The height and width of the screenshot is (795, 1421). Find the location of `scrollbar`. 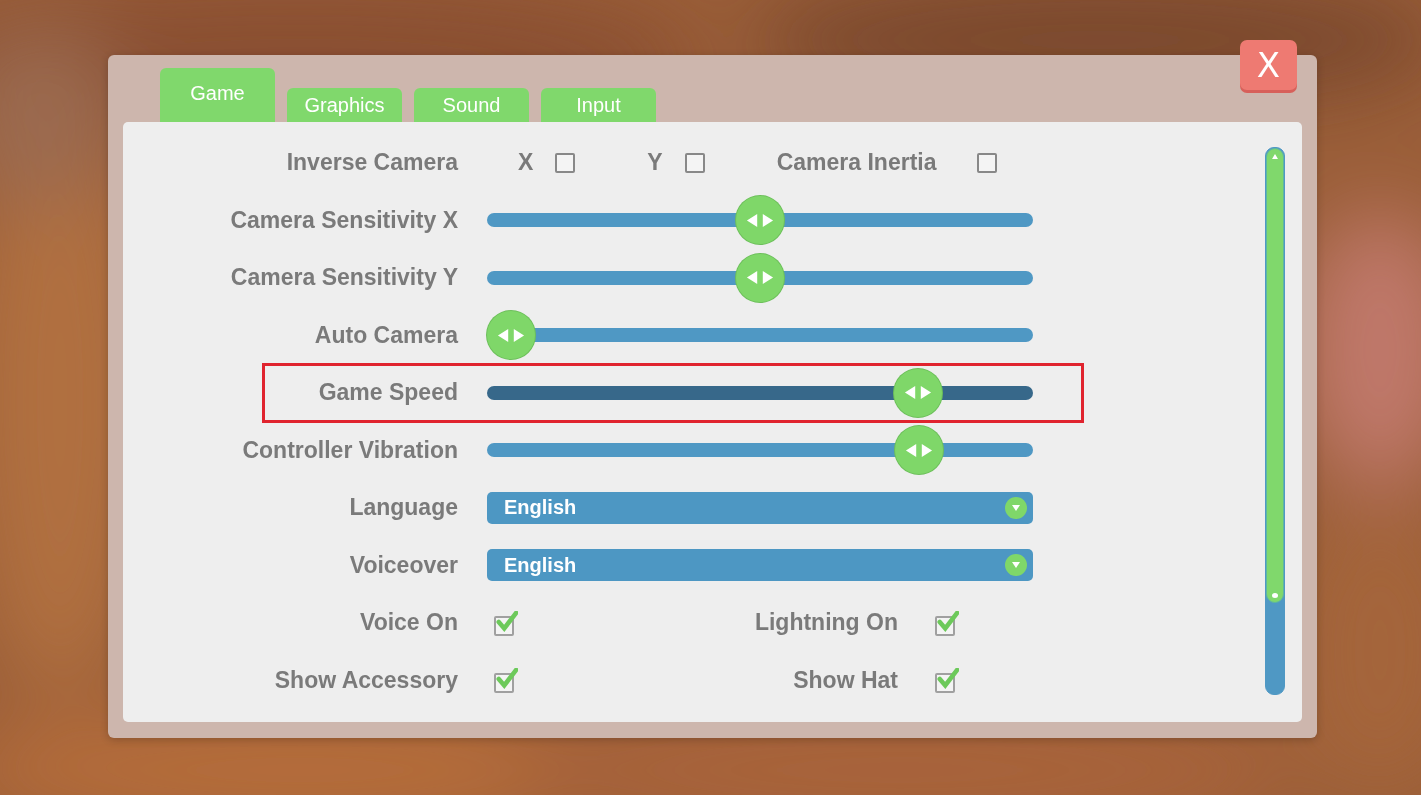

scrollbar is located at coordinates (1275, 421).